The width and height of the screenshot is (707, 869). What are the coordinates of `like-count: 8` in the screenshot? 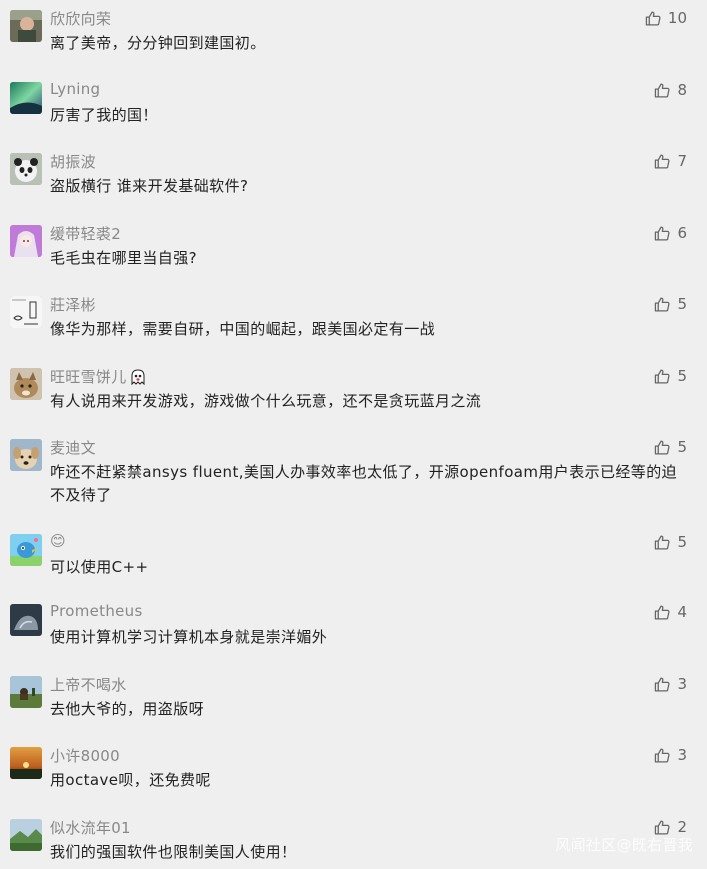 It's located at (682, 90).